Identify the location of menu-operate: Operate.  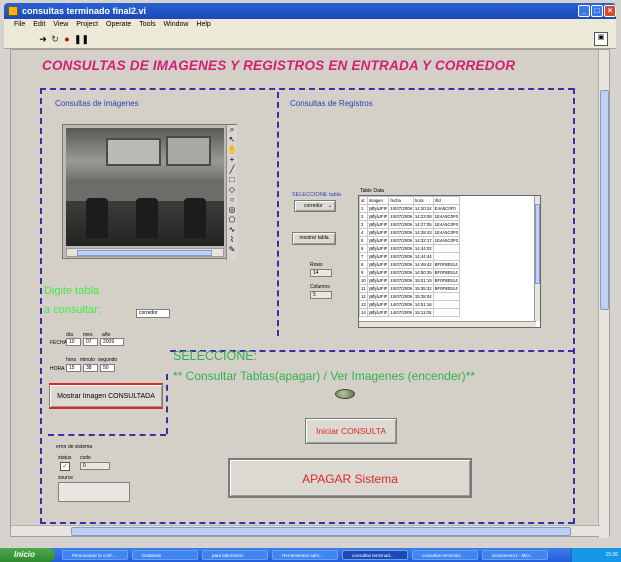
(118, 24).